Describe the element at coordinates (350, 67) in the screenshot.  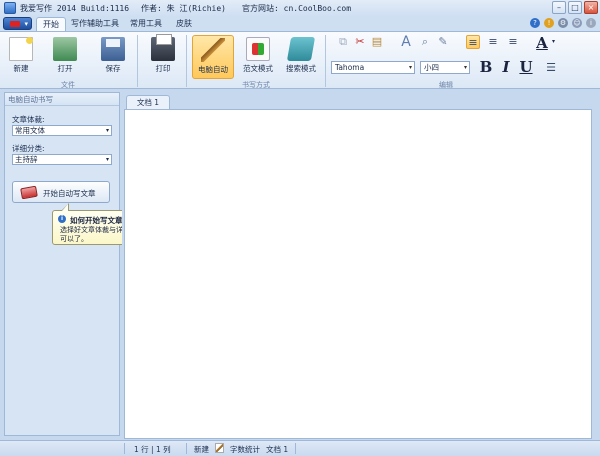
I see `font-family-value: Tahoma` at that location.